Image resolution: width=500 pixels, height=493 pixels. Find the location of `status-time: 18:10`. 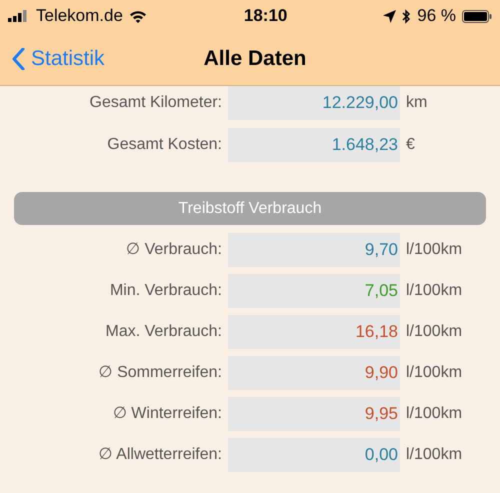

status-time: 18:10 is located at coordinates (265, 16).